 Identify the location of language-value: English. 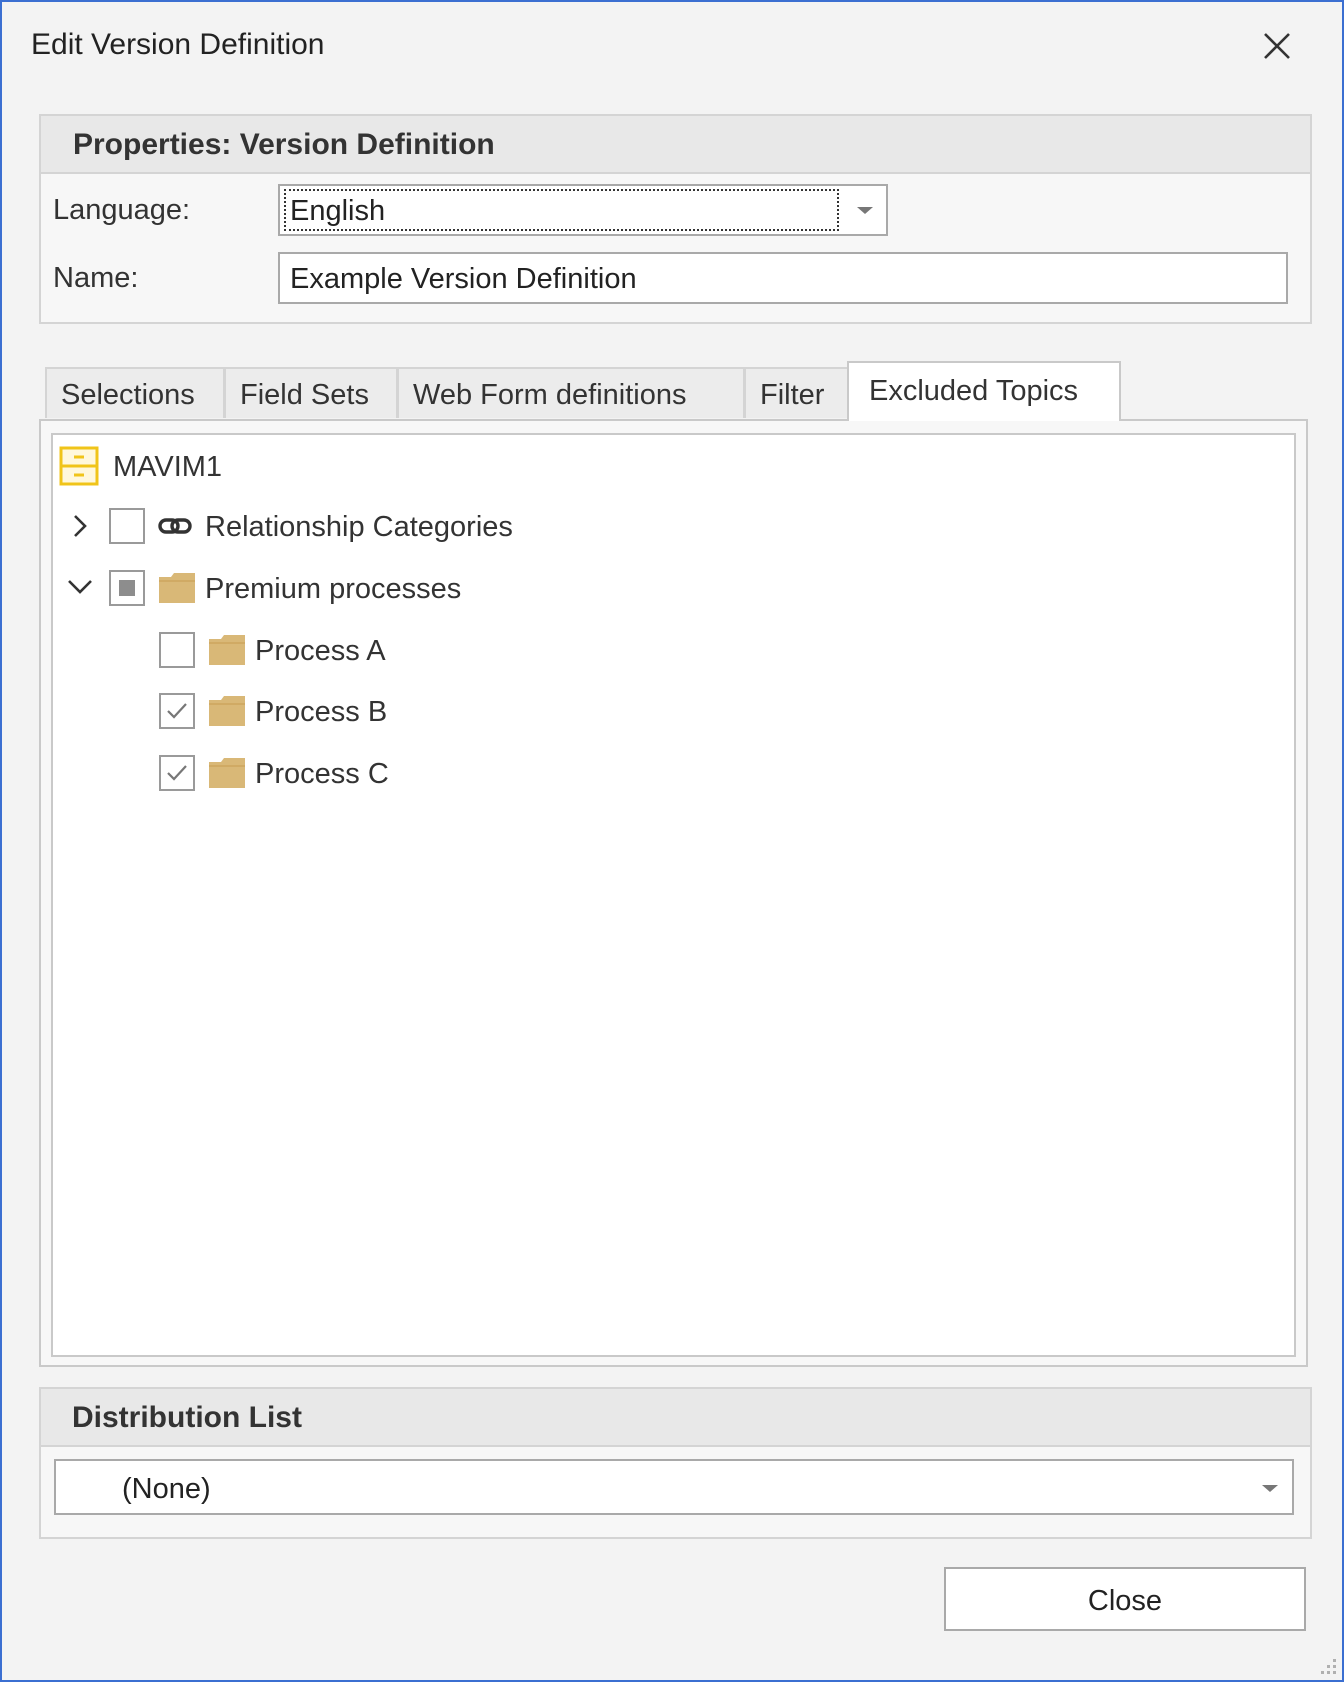
(338, 211).